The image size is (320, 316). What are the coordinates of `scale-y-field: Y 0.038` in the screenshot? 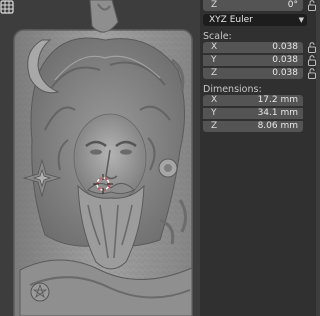 It's located at (253, 60).